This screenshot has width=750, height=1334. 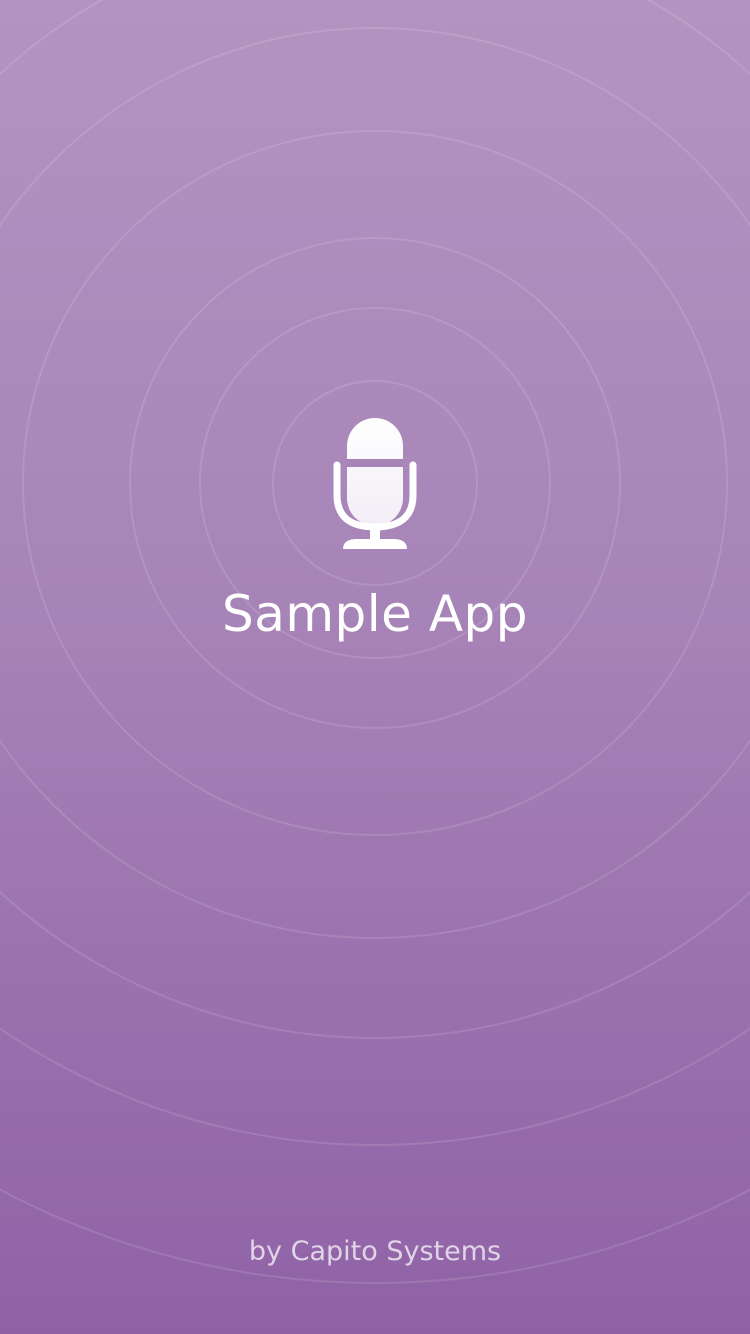 What do you see at coordinates (375, 1251) in the screenshot?
I see `developer-credit: by Capito Systems` at bounding box center [375, 1251].